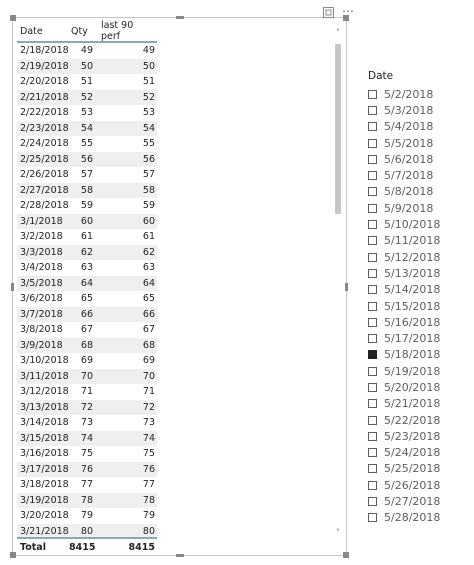 This screenshot has width=474, height=565. Describe the element at coordinates (328, 10) in the screenshot. I see `focus-mode-icon` at that location.